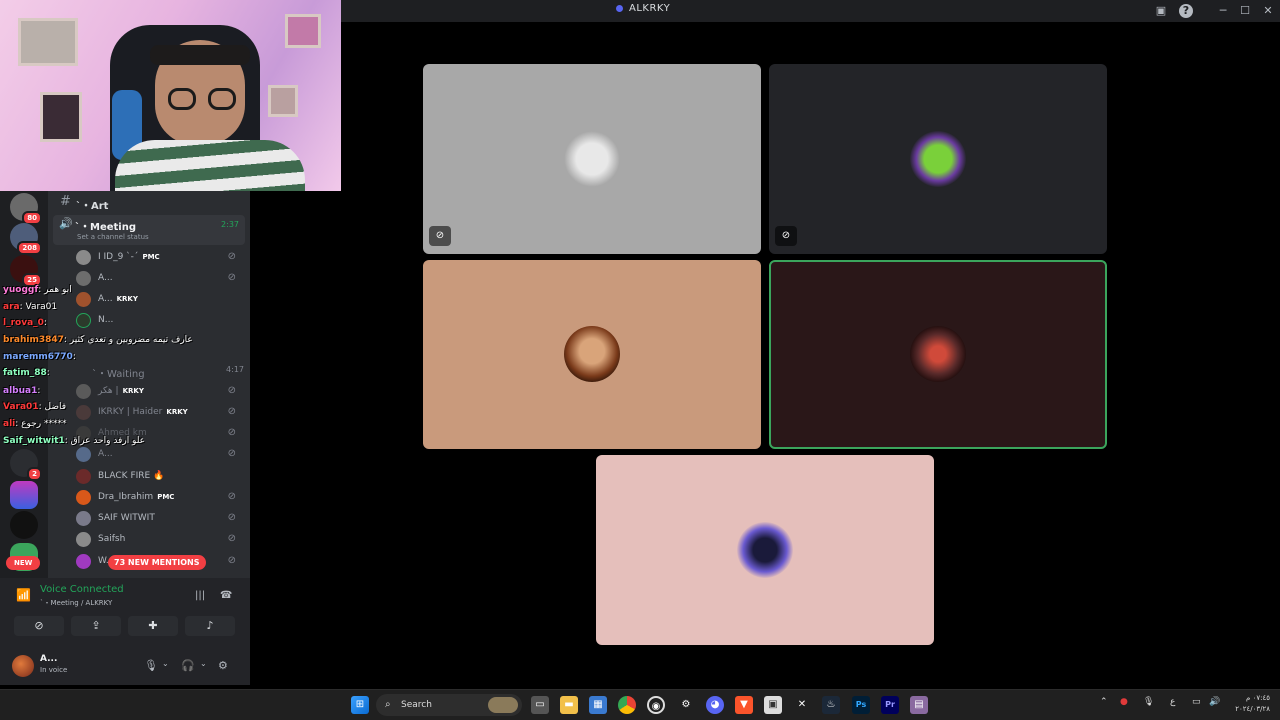 The width and height of the screenshot is (1280, 720). What do you see at coordinates (37, 290) in the screenshot?
I see `chat-message: yuoggf: ابو همر` at bounding box center [37, 290].